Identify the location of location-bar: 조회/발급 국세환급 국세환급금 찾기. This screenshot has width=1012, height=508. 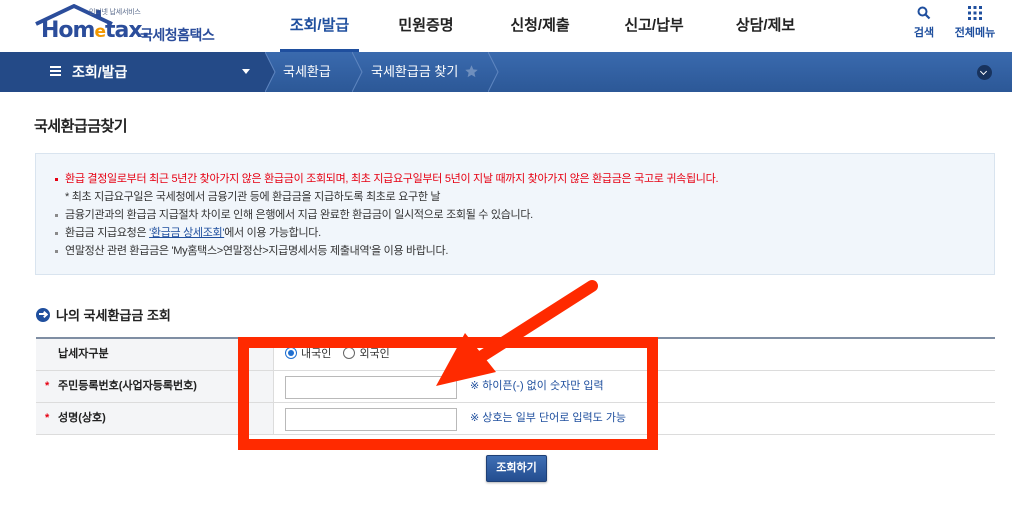
(506, 72).